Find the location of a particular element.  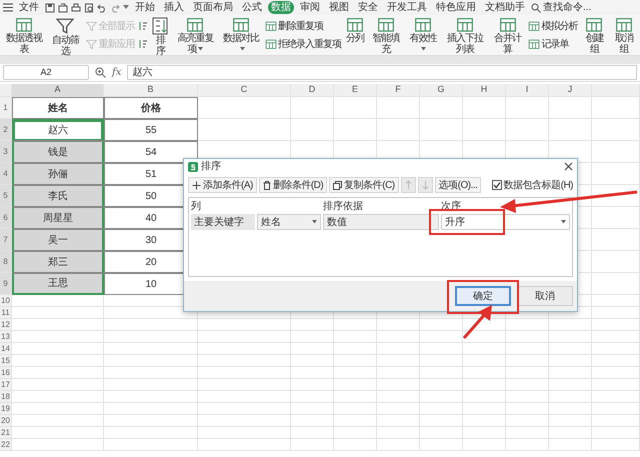

copy-condition-button: 复制条件(C) is located at coordinates (364, 185).